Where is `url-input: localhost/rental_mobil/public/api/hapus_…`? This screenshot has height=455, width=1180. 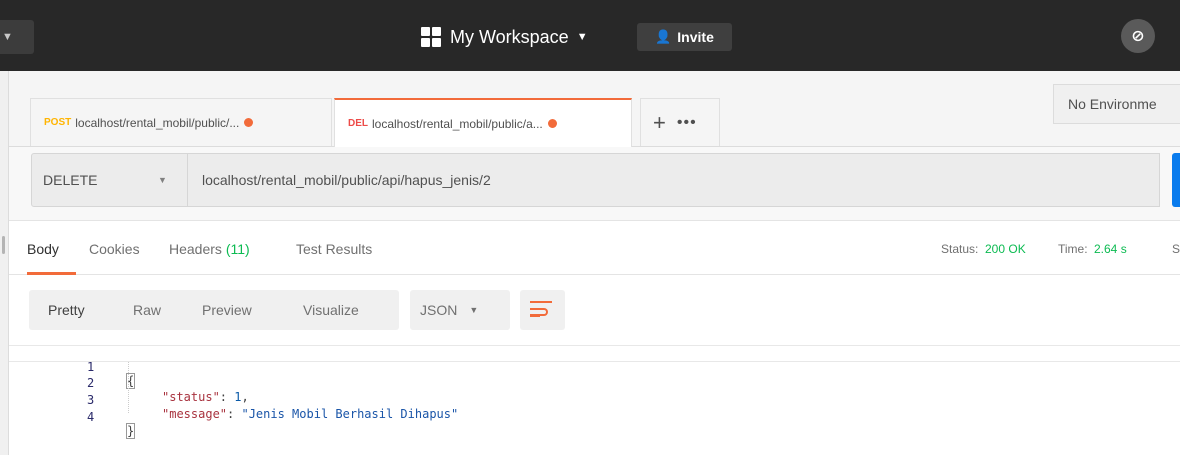 url-input: localhost/rental_mobil/public/api/hapus_… is located at coordinates (674, 180).